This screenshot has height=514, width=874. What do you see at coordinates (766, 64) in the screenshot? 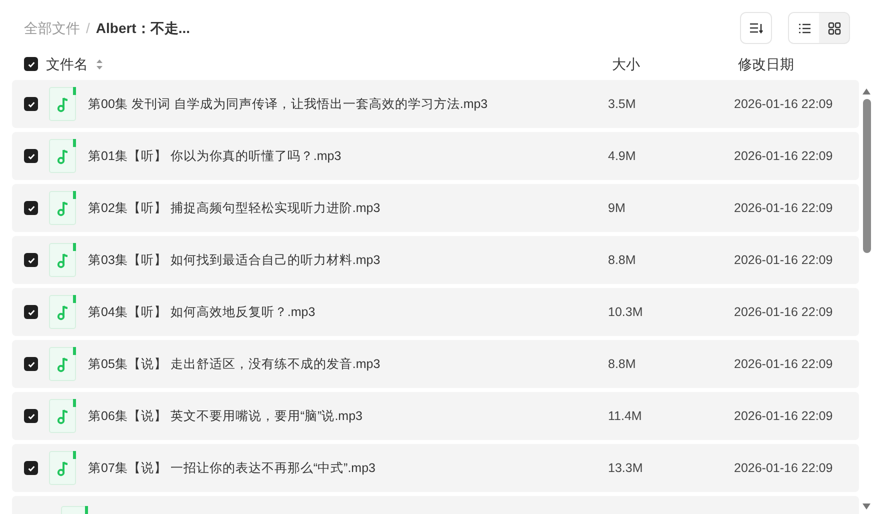
I see `column-header: 修改日期` at bounding box center [766, 64].